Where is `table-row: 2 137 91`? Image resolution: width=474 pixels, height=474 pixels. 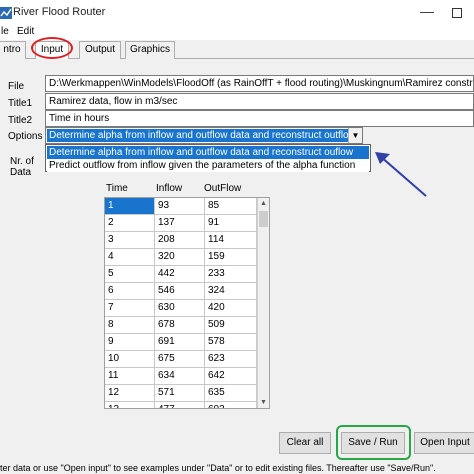 table-row: 2 137 91 is located at coordinates (181, 223).